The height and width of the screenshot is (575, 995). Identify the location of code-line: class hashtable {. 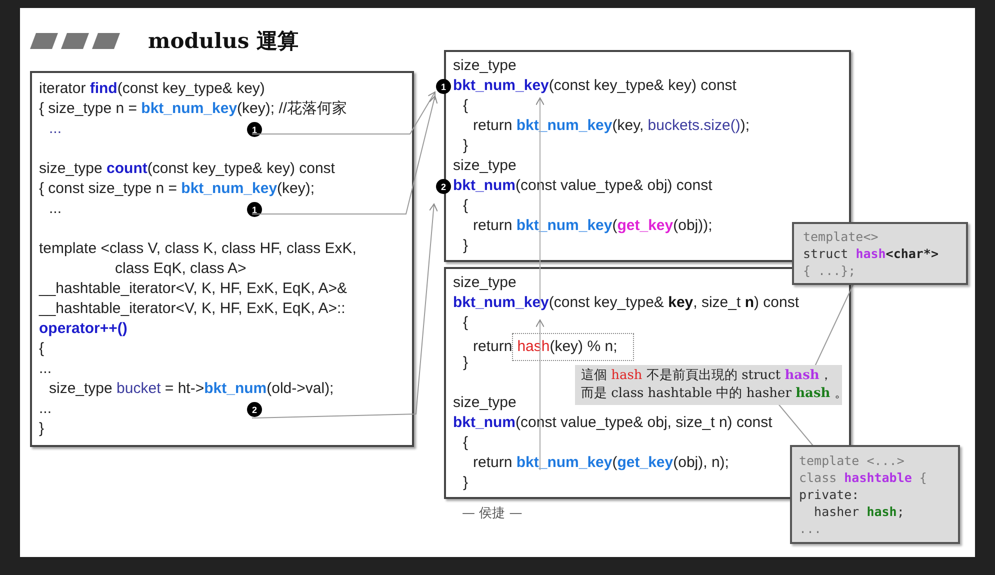
(863, 477).